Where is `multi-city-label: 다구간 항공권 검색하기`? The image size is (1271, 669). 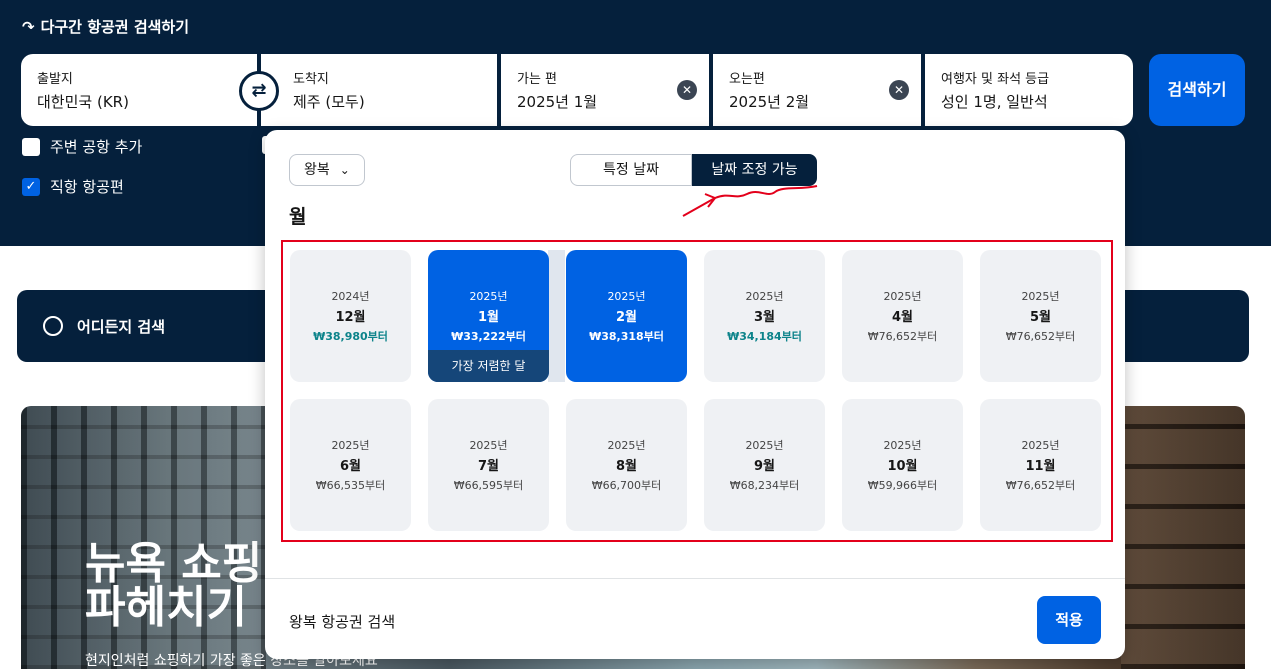 multi-city-label: 다구간 항공권 검색하기 is located at coordinates (115, 27).